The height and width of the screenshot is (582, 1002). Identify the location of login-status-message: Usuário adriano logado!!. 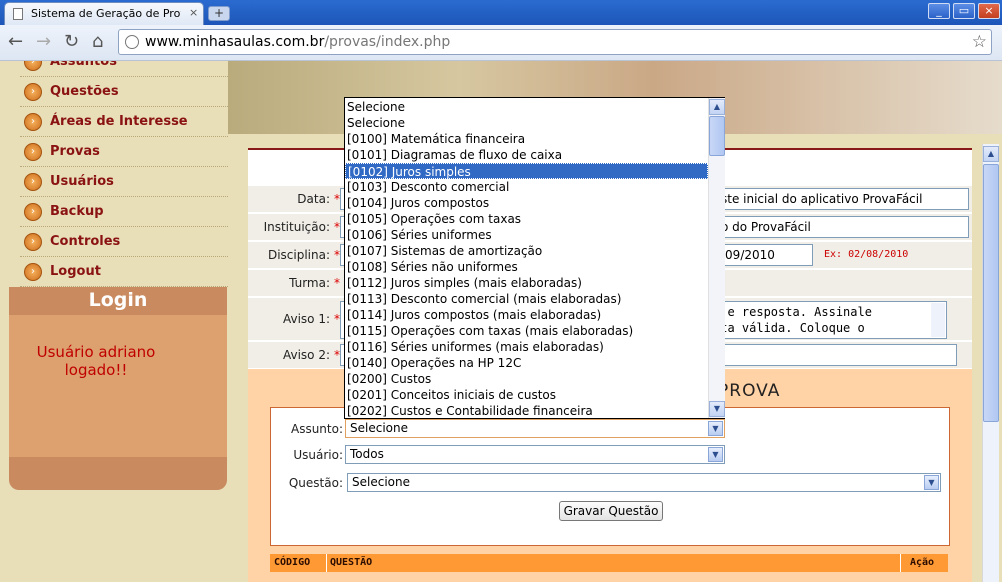
(96, 361).